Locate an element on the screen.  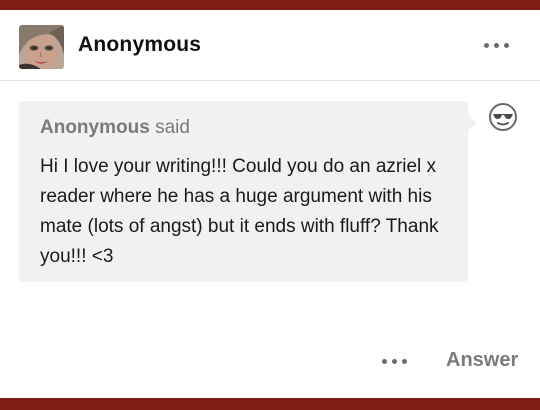
avatar-photo-icon is located at coordinates (41, 47).